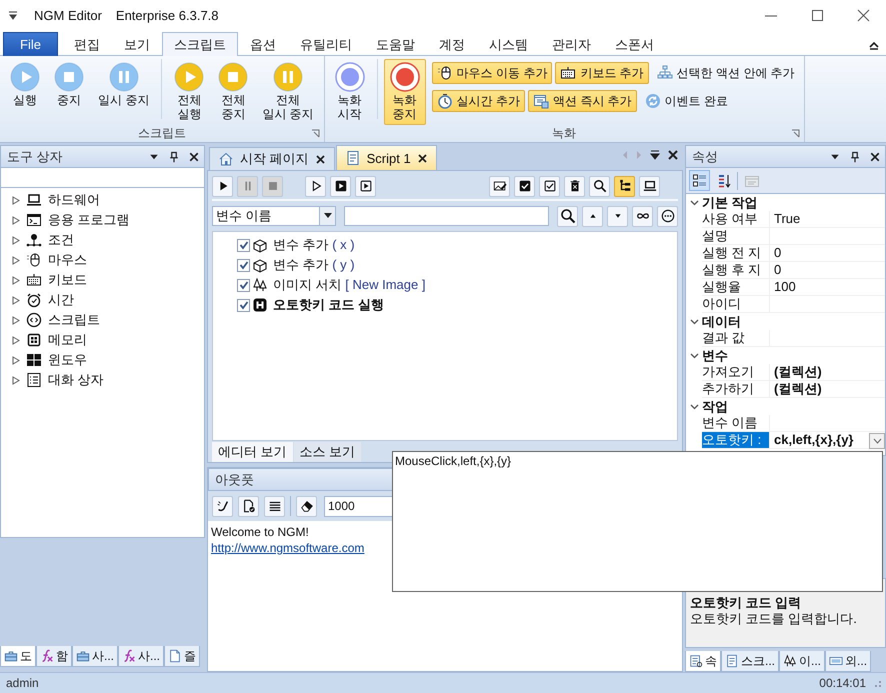 This screenshot has height=693, width=886. Describe the element at coordinates (67, 360) in the screenshot. I see `tree-item: 윈도우` at that location.